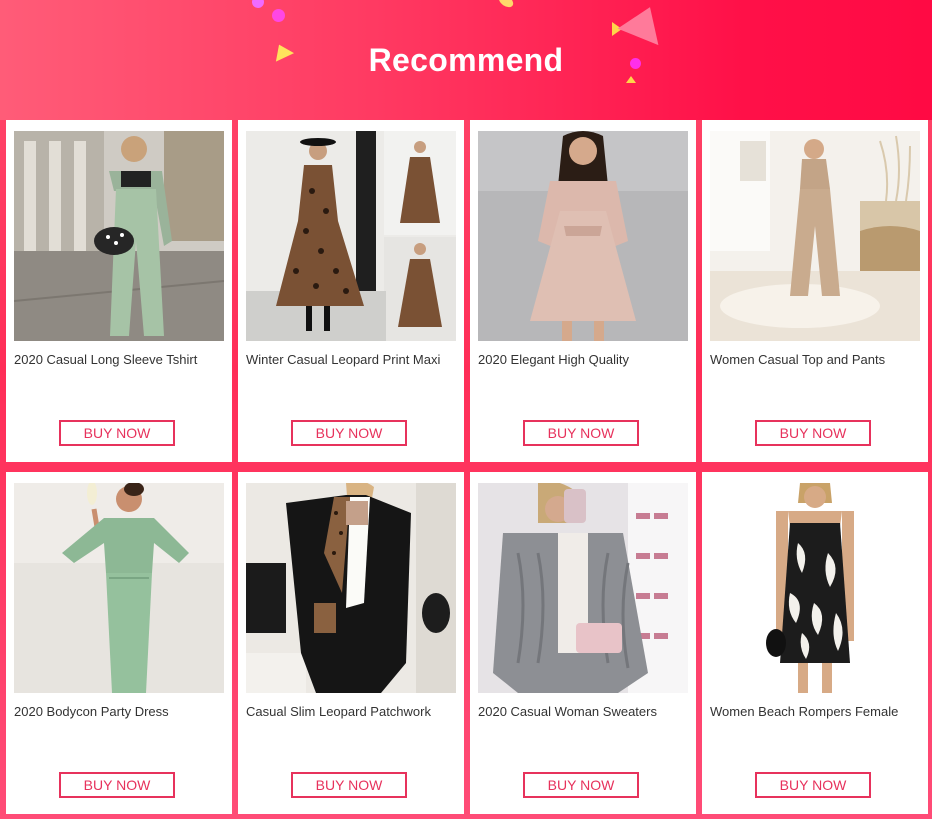 This screenshot has height=819, width=932. What do you see at coordinates (816, 711) in the screenshot?
I see `product-name: Women Beach Rompers Female` at bounding box center [816, 711].